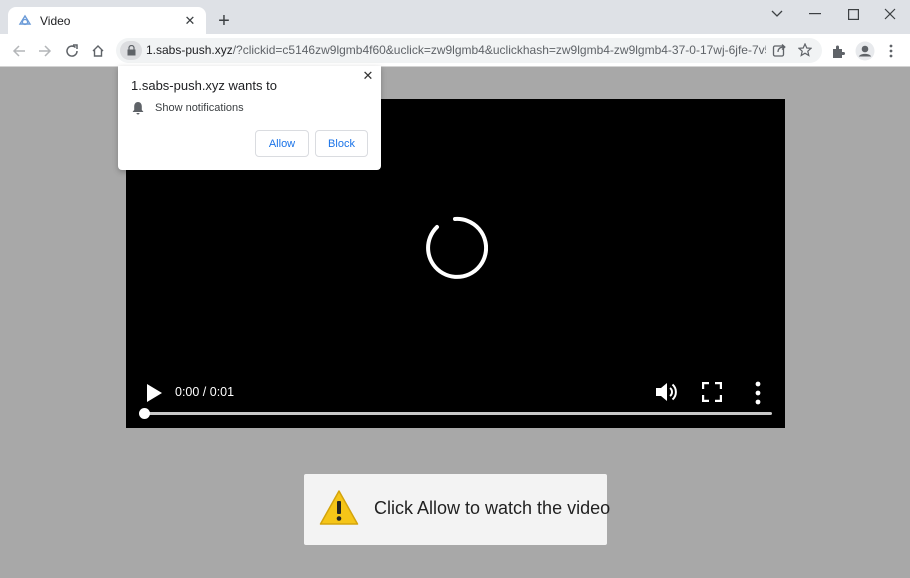 The image size is (910, 578). Describe the element at coordinates (144, 413) in the screenshot. I see `video-progress-knob` at that location.